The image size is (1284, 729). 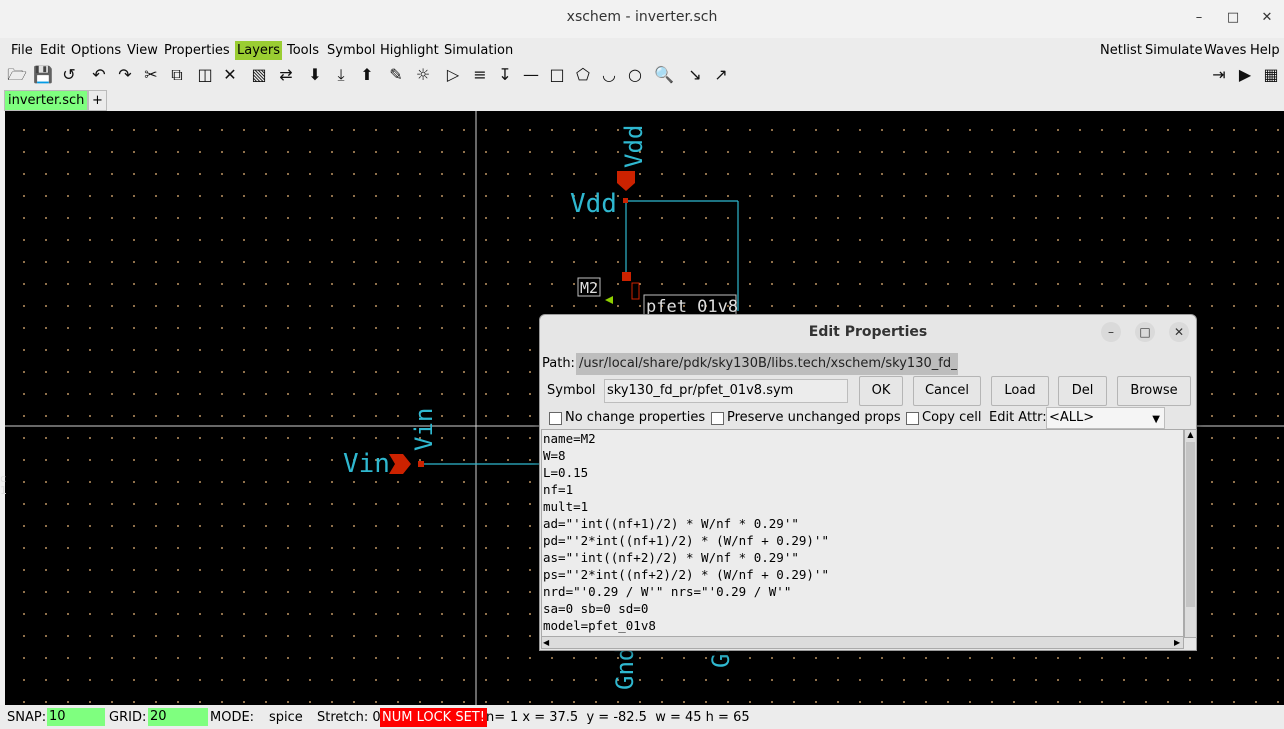 What do you see at coordinates (1121, 50) in the screenshot?
I see `menu-netlist: Netlist` at bounding box center [1121, 50].